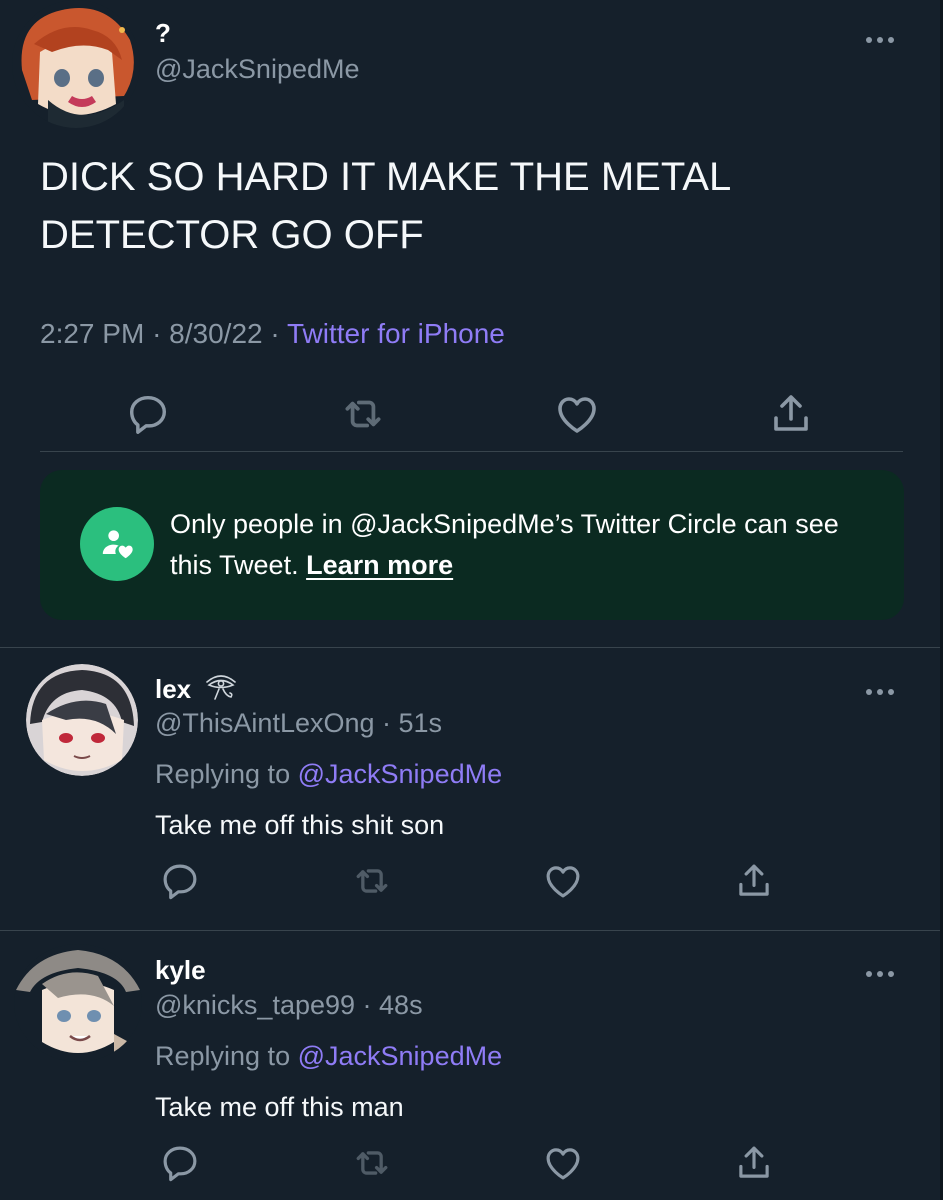 The height and width of the screenshot is (1200, 943). What do you see at coordinates (196, 688) in the screenshot?
I see `reply-author-name: lex` at bounding box center [196, 688].